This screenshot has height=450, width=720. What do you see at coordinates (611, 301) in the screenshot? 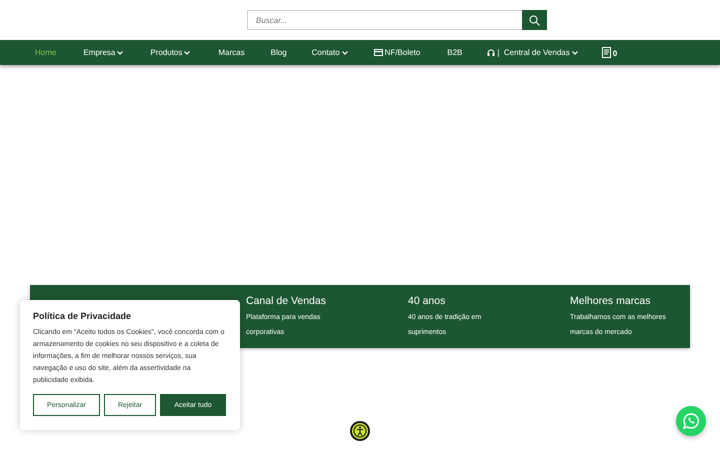
I see `feature-title: Melhores marcas` at bounding box center [611, 301].